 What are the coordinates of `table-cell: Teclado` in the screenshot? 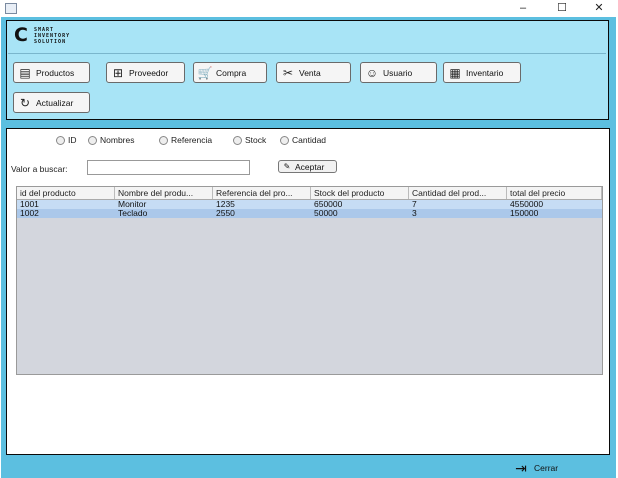 It's located at (133, 213).